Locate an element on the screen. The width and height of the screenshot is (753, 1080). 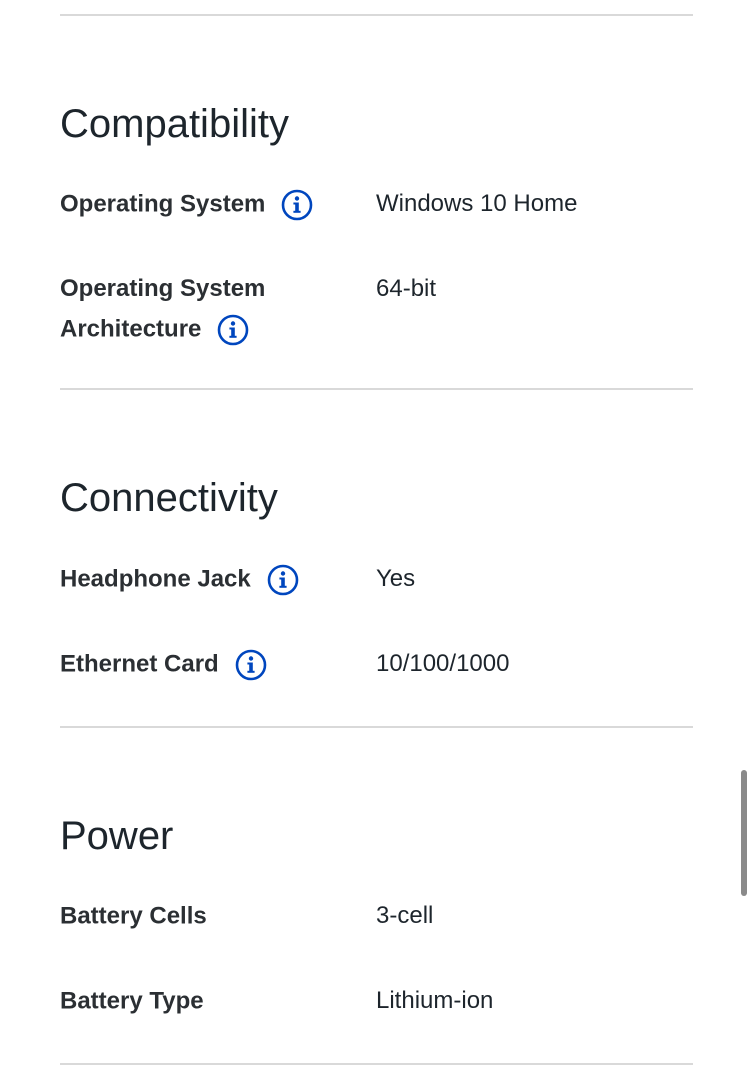
section-title-connectivity: Connectivity is located at coordinates (169, 498).